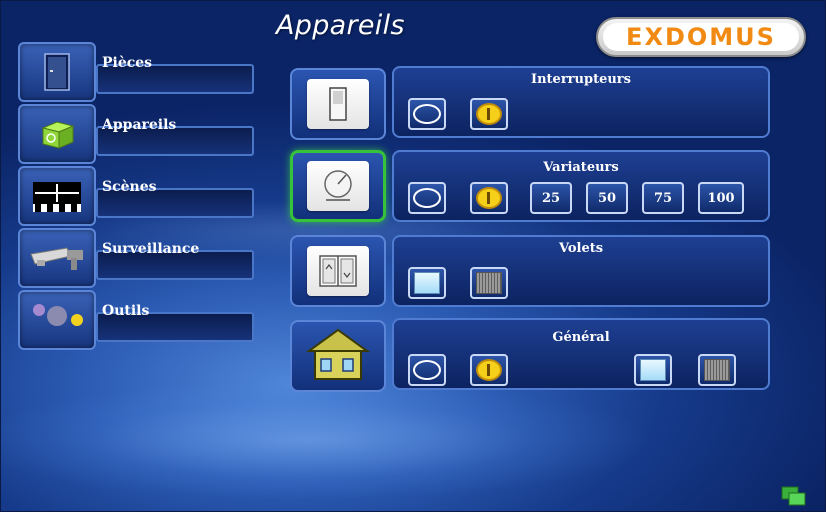 The image size is (826, 512). What do you see at coordinates (551, 198) in the screenshot?
I see `dimmer-level-25-button: 25` at bounding box center [551, 198].